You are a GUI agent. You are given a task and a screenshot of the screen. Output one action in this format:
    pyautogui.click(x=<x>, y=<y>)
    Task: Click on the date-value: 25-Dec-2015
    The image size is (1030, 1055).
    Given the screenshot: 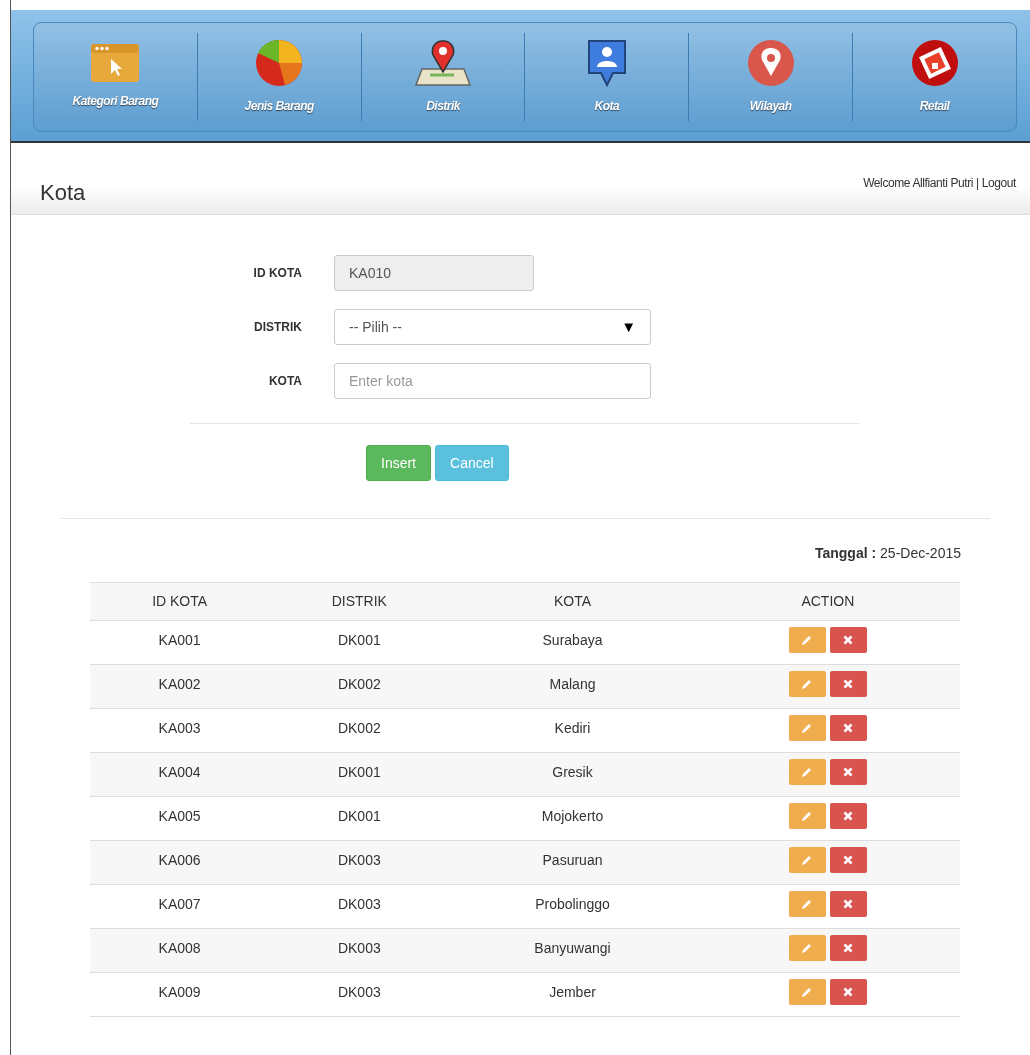 What is the action you would take?
    pyautogui.click(x=920, y=553)
    